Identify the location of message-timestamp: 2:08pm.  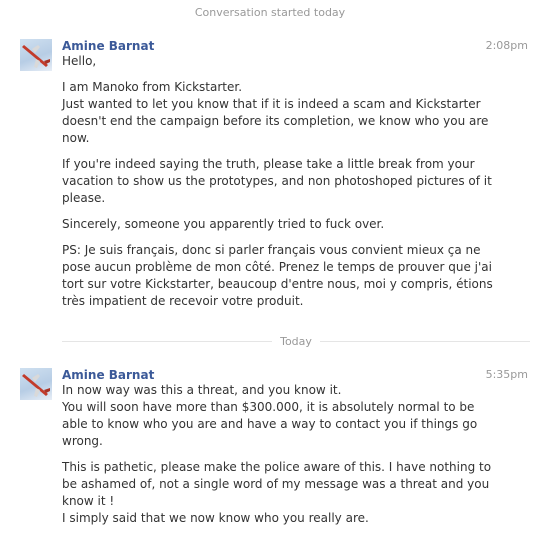
(506, 45).